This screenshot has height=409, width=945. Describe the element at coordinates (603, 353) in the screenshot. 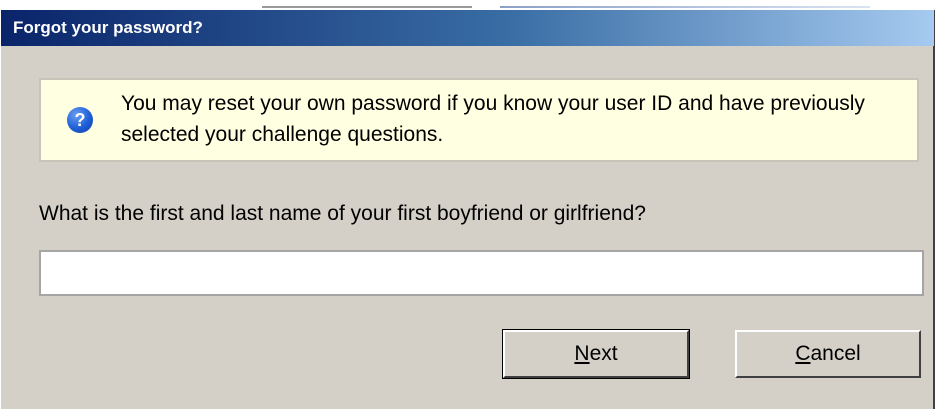

I see `next-button-label: ext` at that location.